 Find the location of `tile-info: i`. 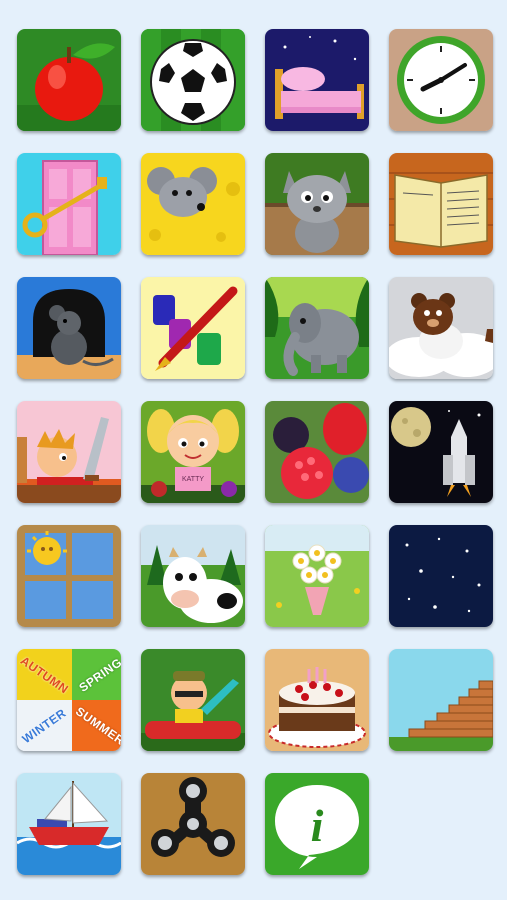

tile-info: i is located at coordinates (317, 824).